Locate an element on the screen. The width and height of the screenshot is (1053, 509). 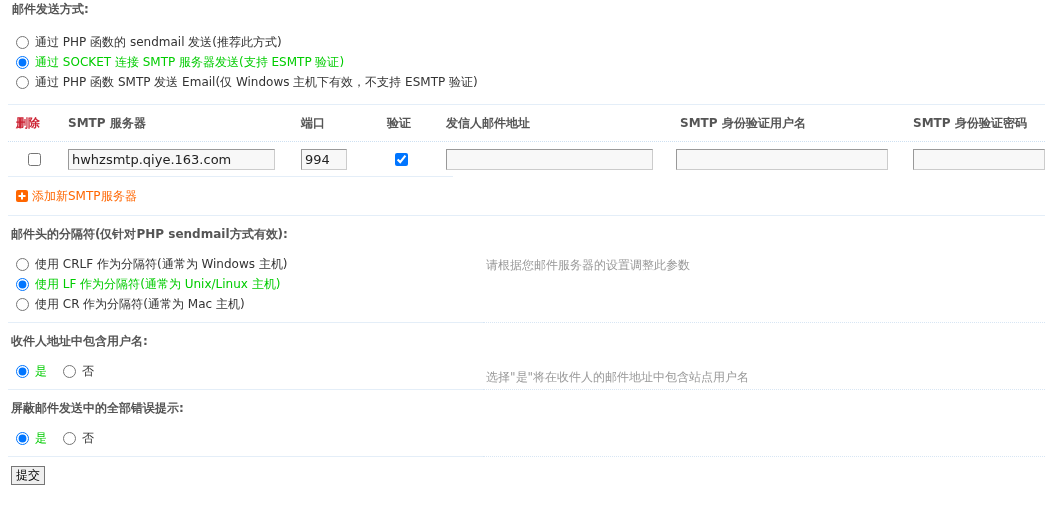
hint-text: 选择"是"将在收件人的邮件地址中包含站点用户名 is located at coordinates (618, 377).